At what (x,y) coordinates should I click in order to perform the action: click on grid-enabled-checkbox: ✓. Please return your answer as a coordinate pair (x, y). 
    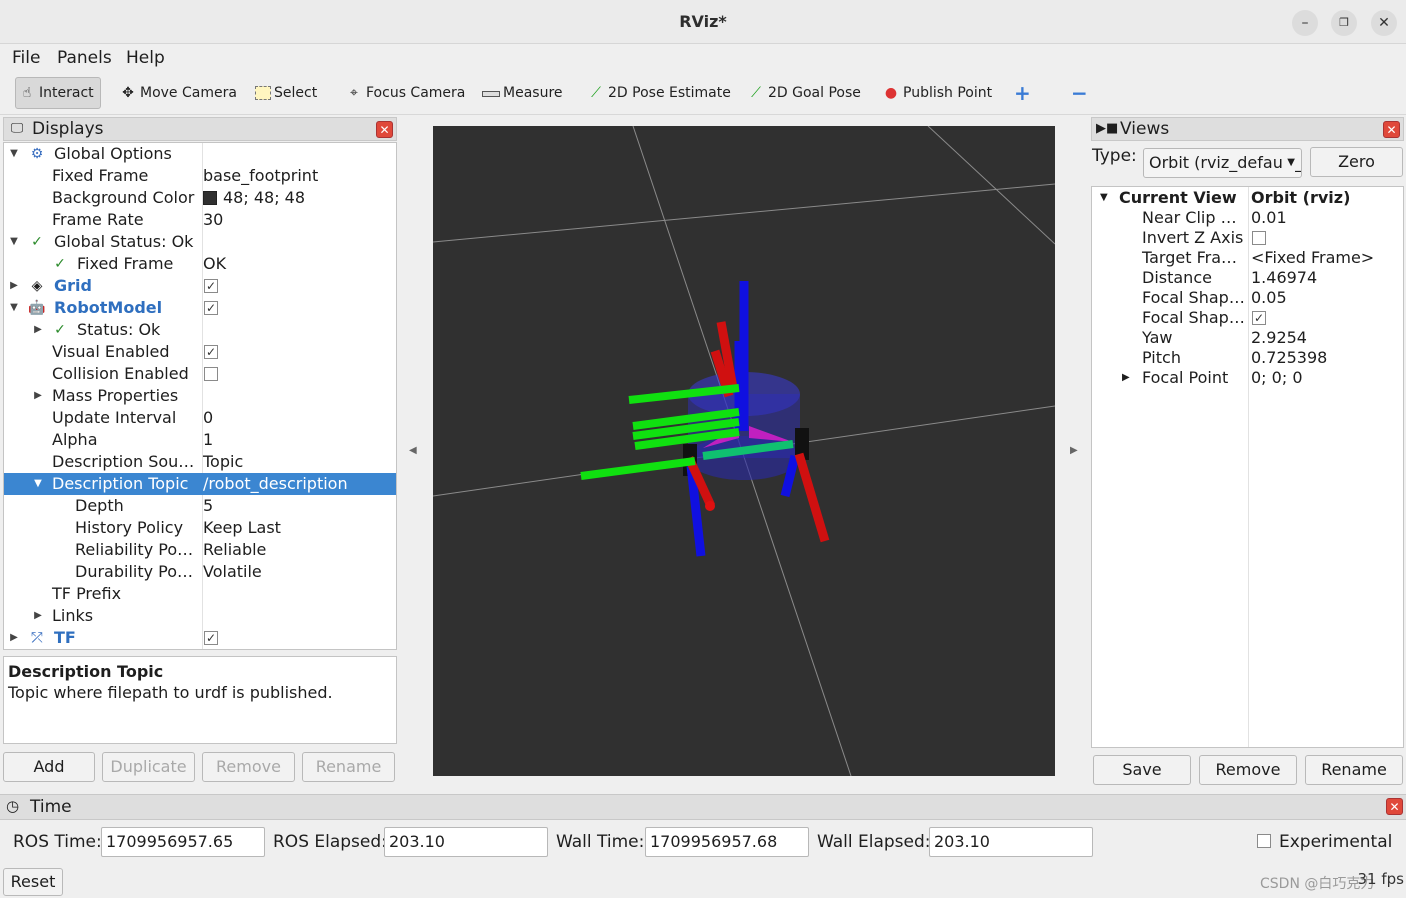
    Looking at the image, I should click on (211, 286).